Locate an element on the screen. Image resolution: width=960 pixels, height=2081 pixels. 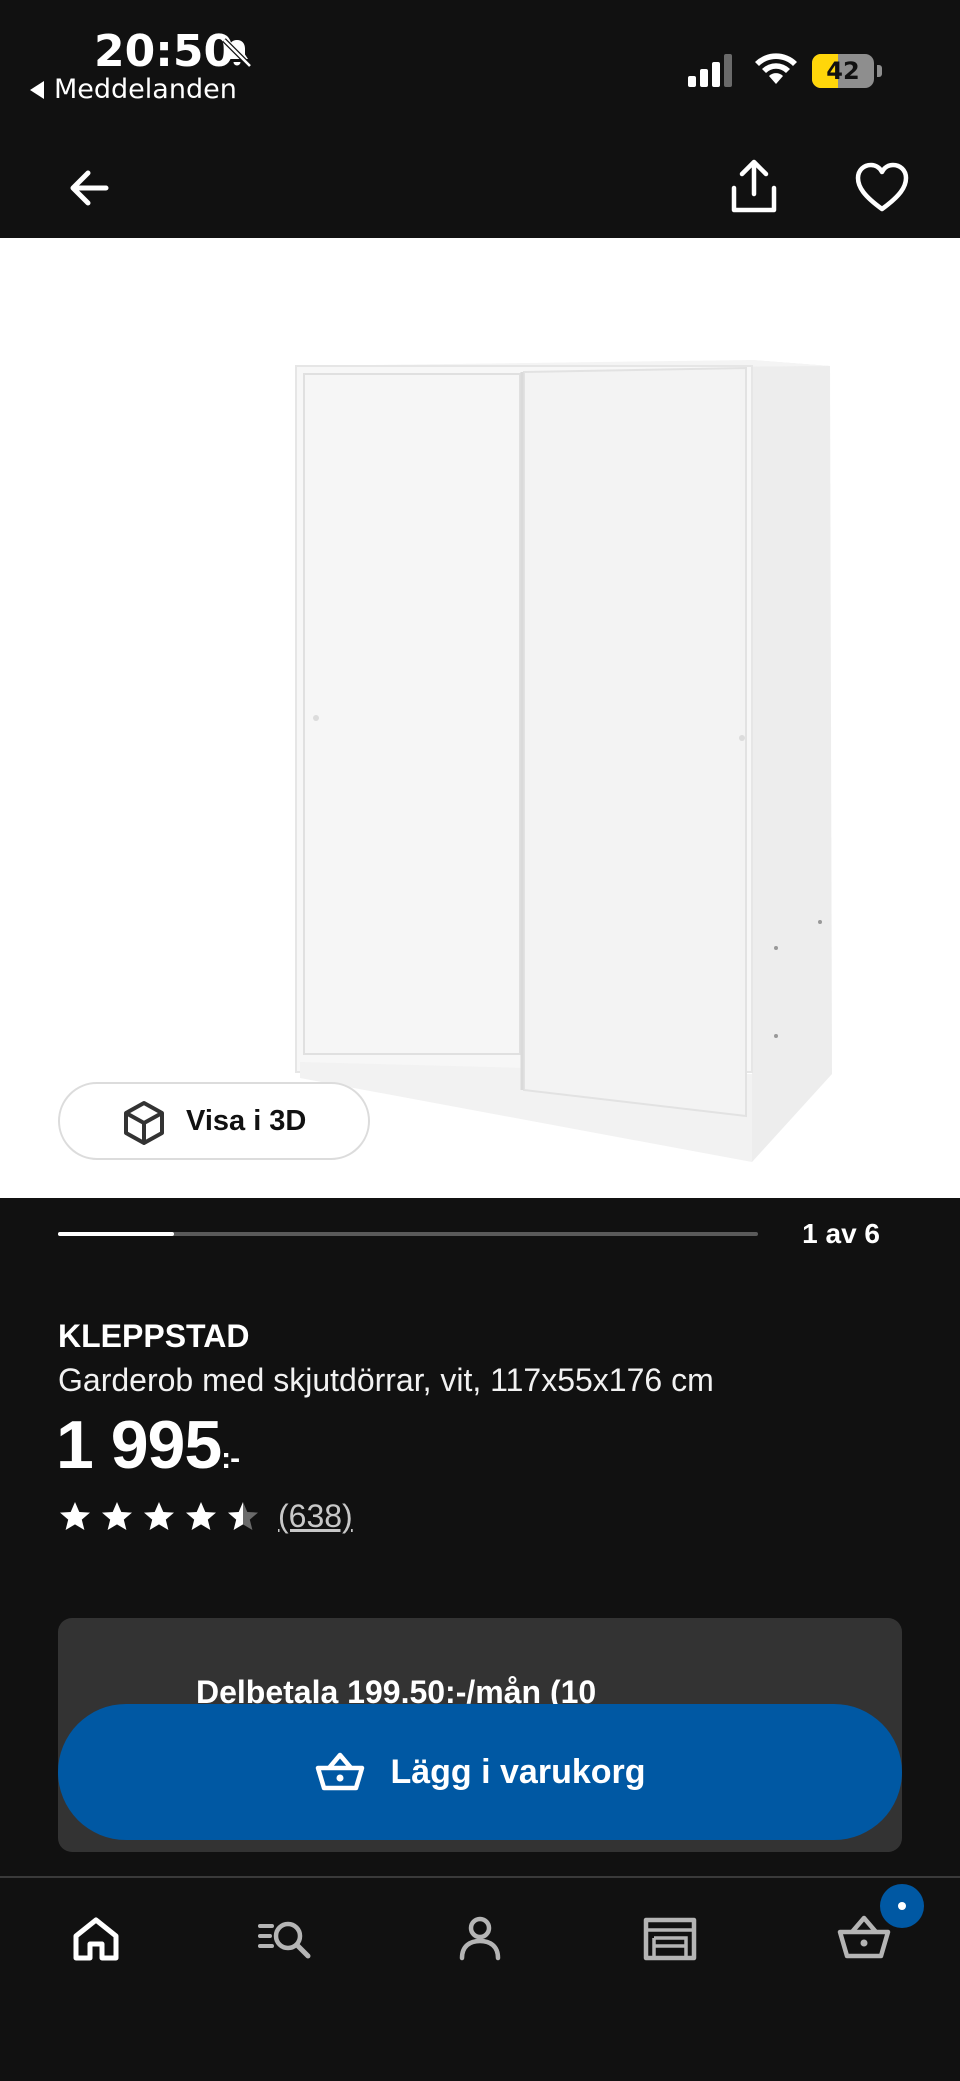
tab-search is located at coordinates (286, 1938).